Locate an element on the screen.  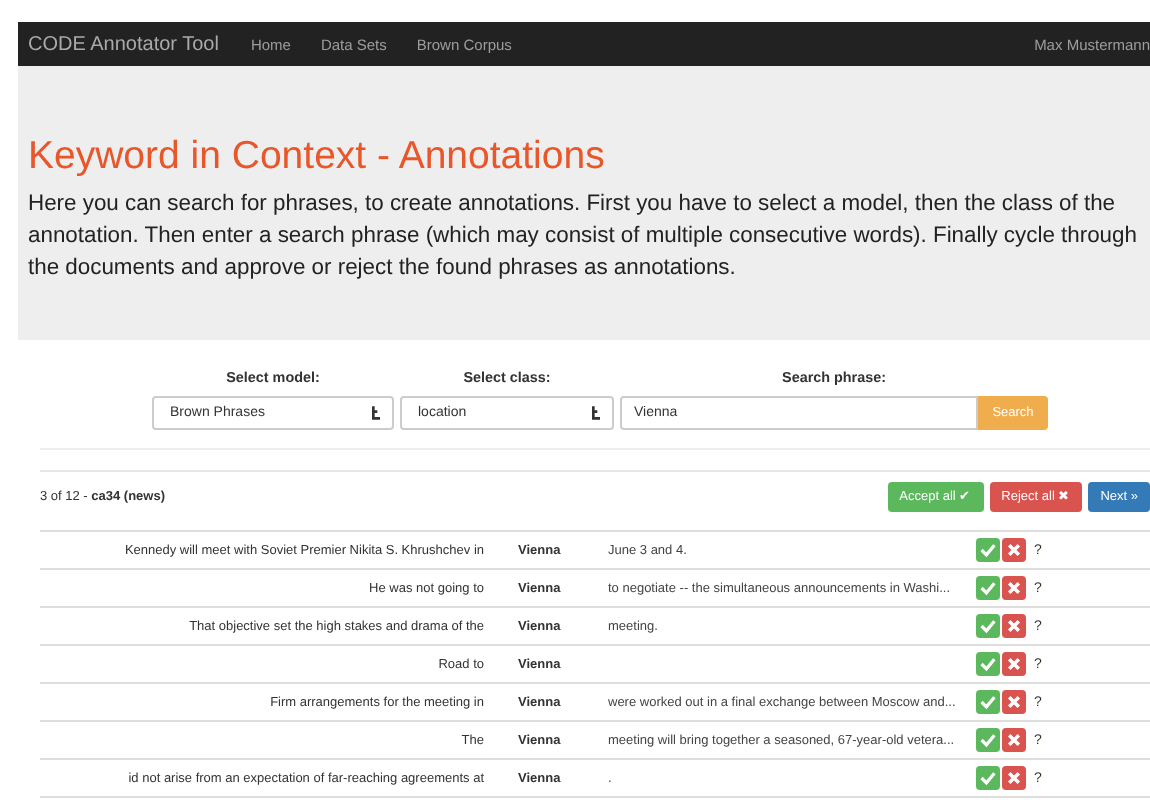
intro-text: Here you can search for phrases, to create annotations. First you have to select a model, then the class of the annotation. Then enter a search phrase (which may consist of multiple consecutive words). Finally cycle through the documents and approve or reject the found phrases as annotations. is located at coordinates (583, 237).